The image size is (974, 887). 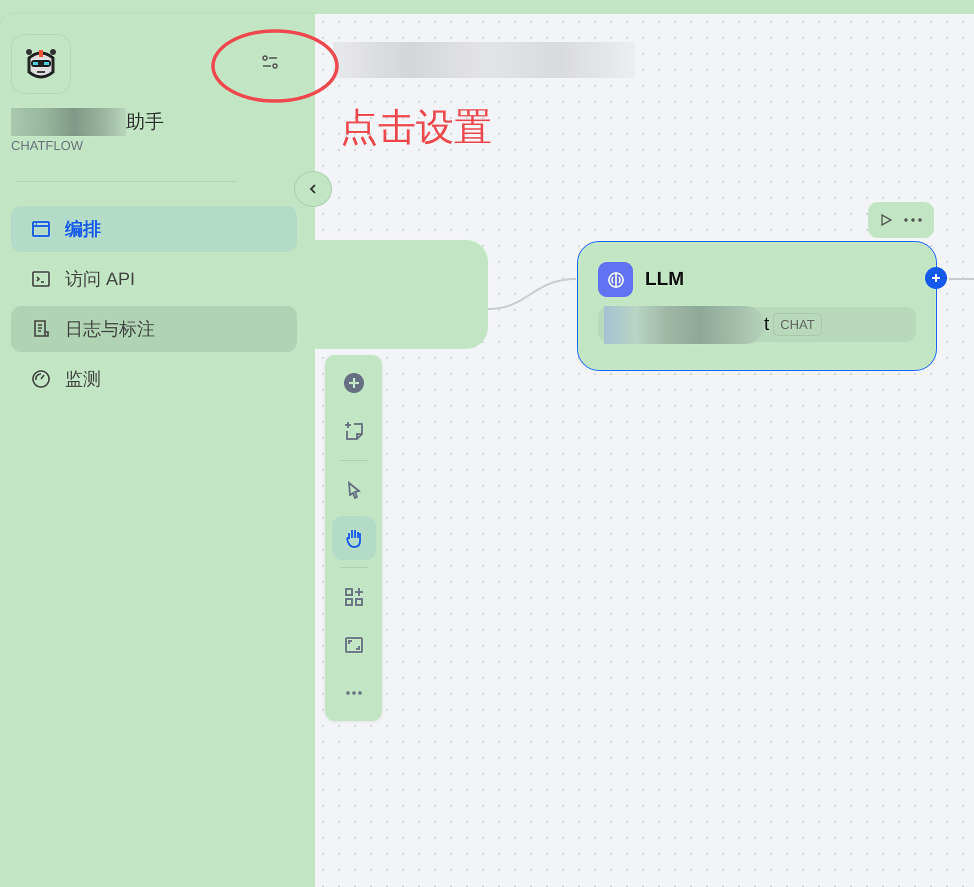 What do you see at coordinates (41, 64) in the screenshot?
I see `robot-avatar-icon` at bounding box center [41, 64].